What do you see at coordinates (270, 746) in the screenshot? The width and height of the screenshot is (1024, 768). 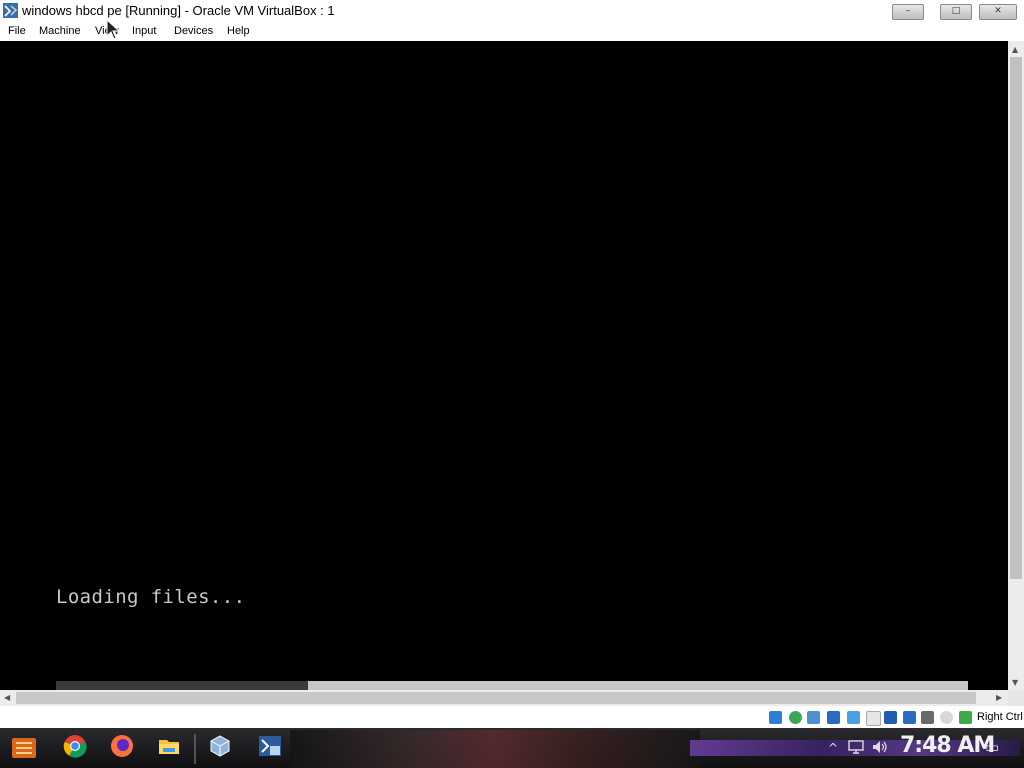 I see `virtualbox-vm-icon` at bounding box center [270, 746].